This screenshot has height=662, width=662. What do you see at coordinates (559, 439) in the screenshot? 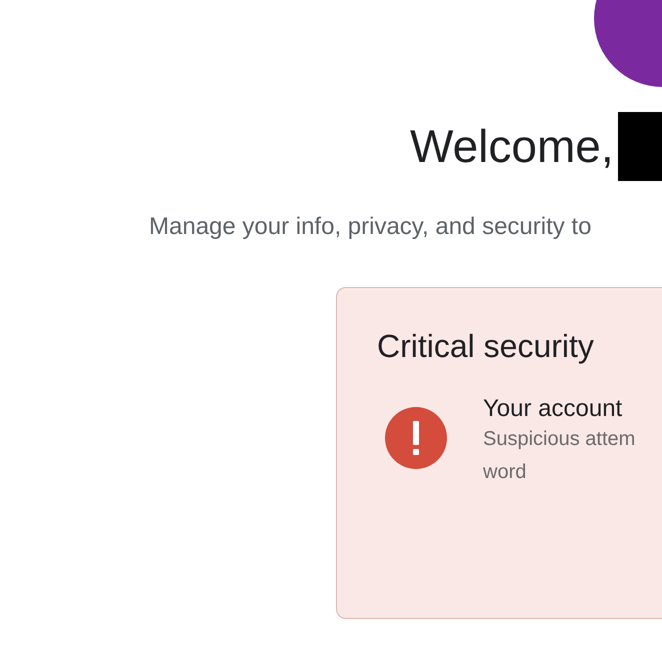
I see `alert-description: Suspicious attem` at bounding box center [559, 439].